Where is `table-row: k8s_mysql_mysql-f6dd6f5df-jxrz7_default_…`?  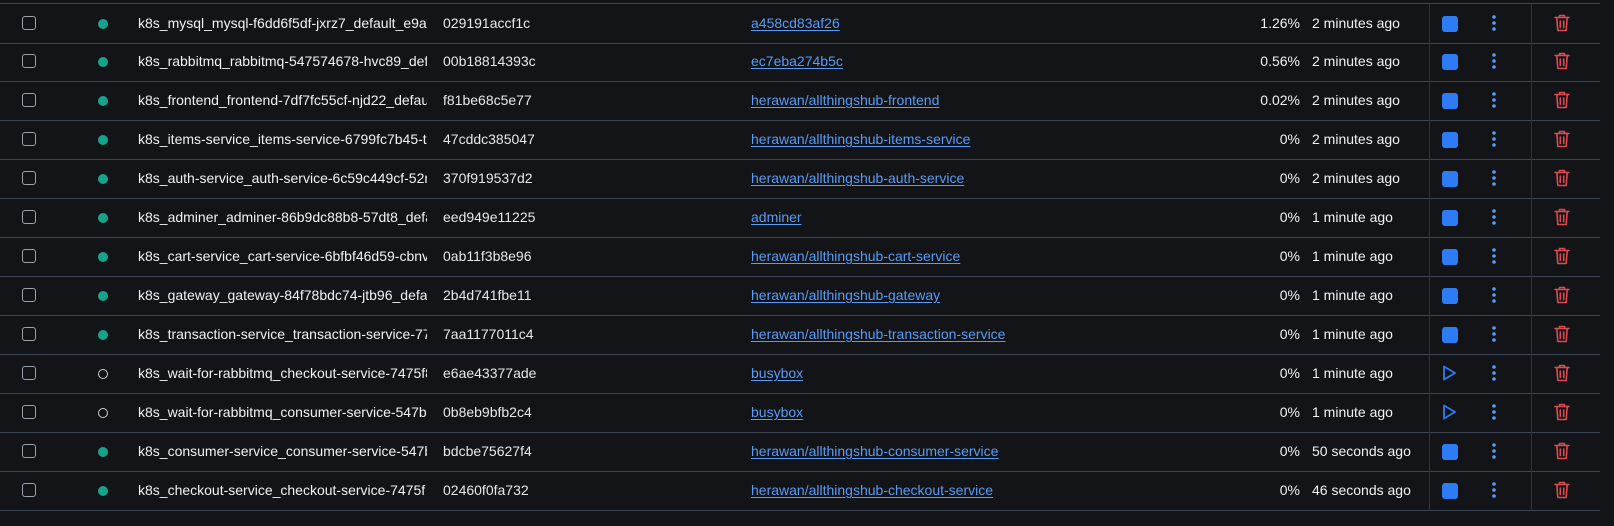
table-row: k8s_mysql_mysql-f6dd6f5df-jxrz7_default_… is located at coordinates (800, 23).